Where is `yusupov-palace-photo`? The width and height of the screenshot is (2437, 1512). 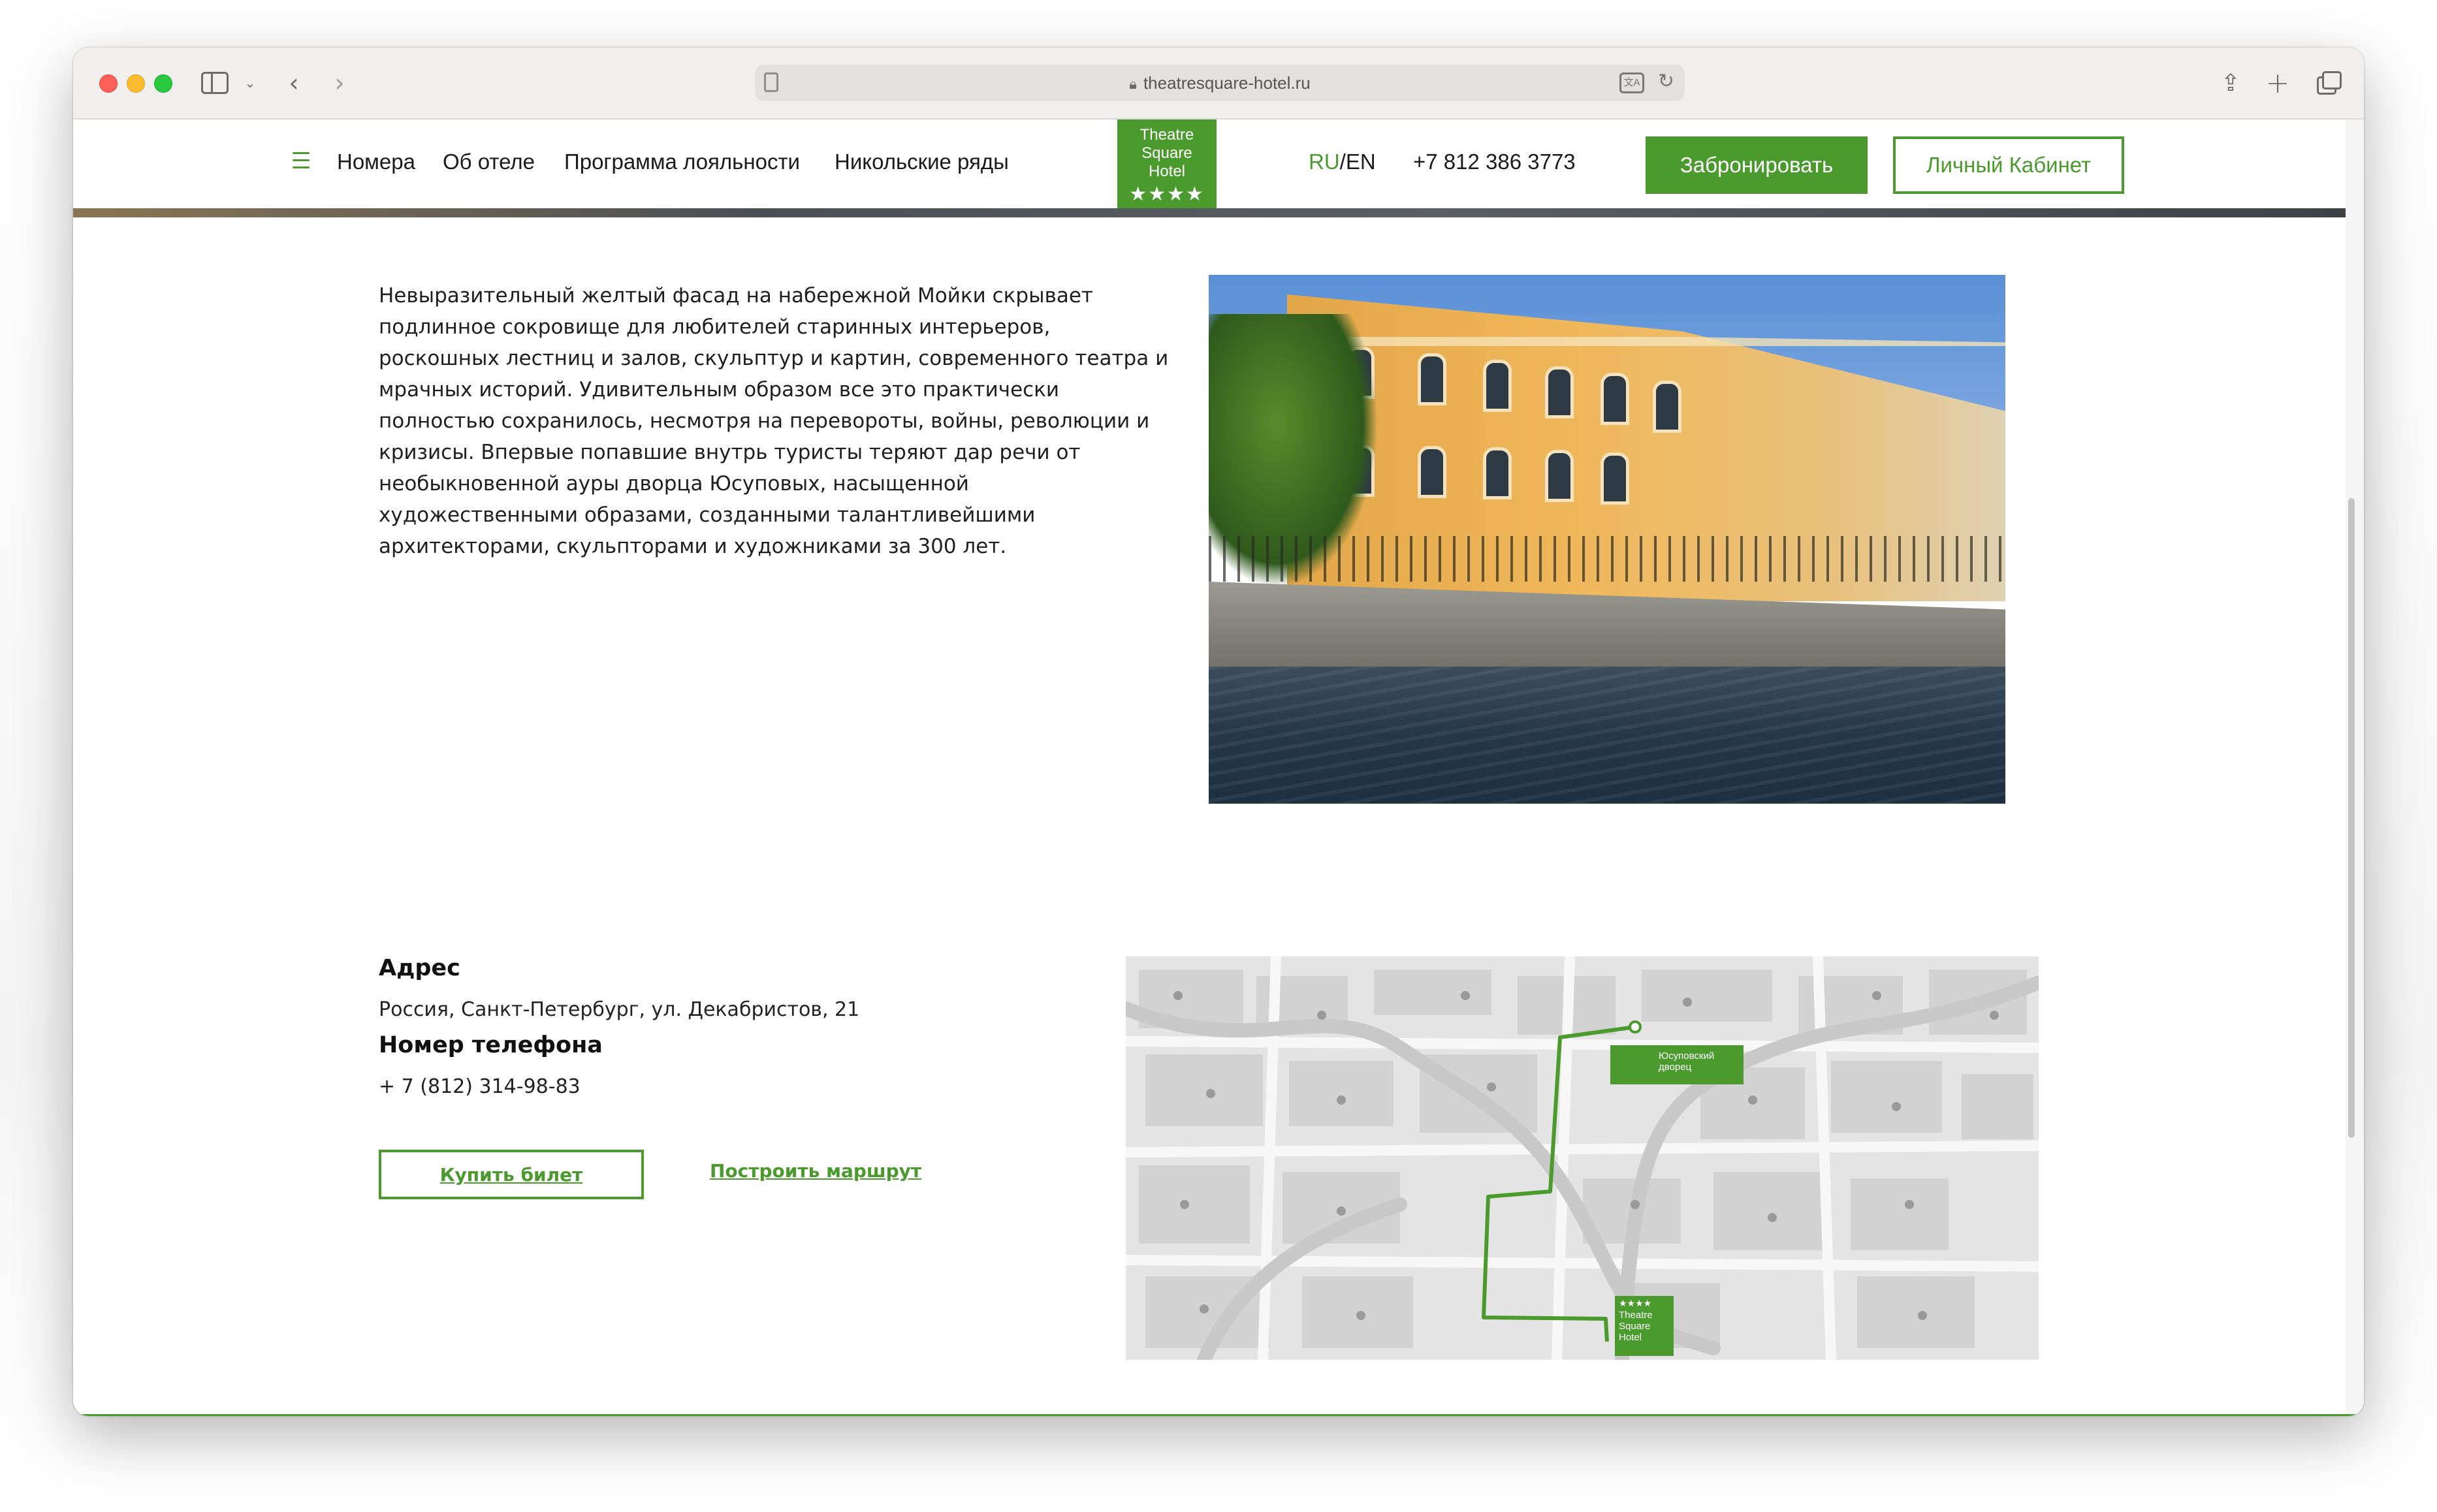 yusupov-palace-photo is located at coordinates (1607, 539).